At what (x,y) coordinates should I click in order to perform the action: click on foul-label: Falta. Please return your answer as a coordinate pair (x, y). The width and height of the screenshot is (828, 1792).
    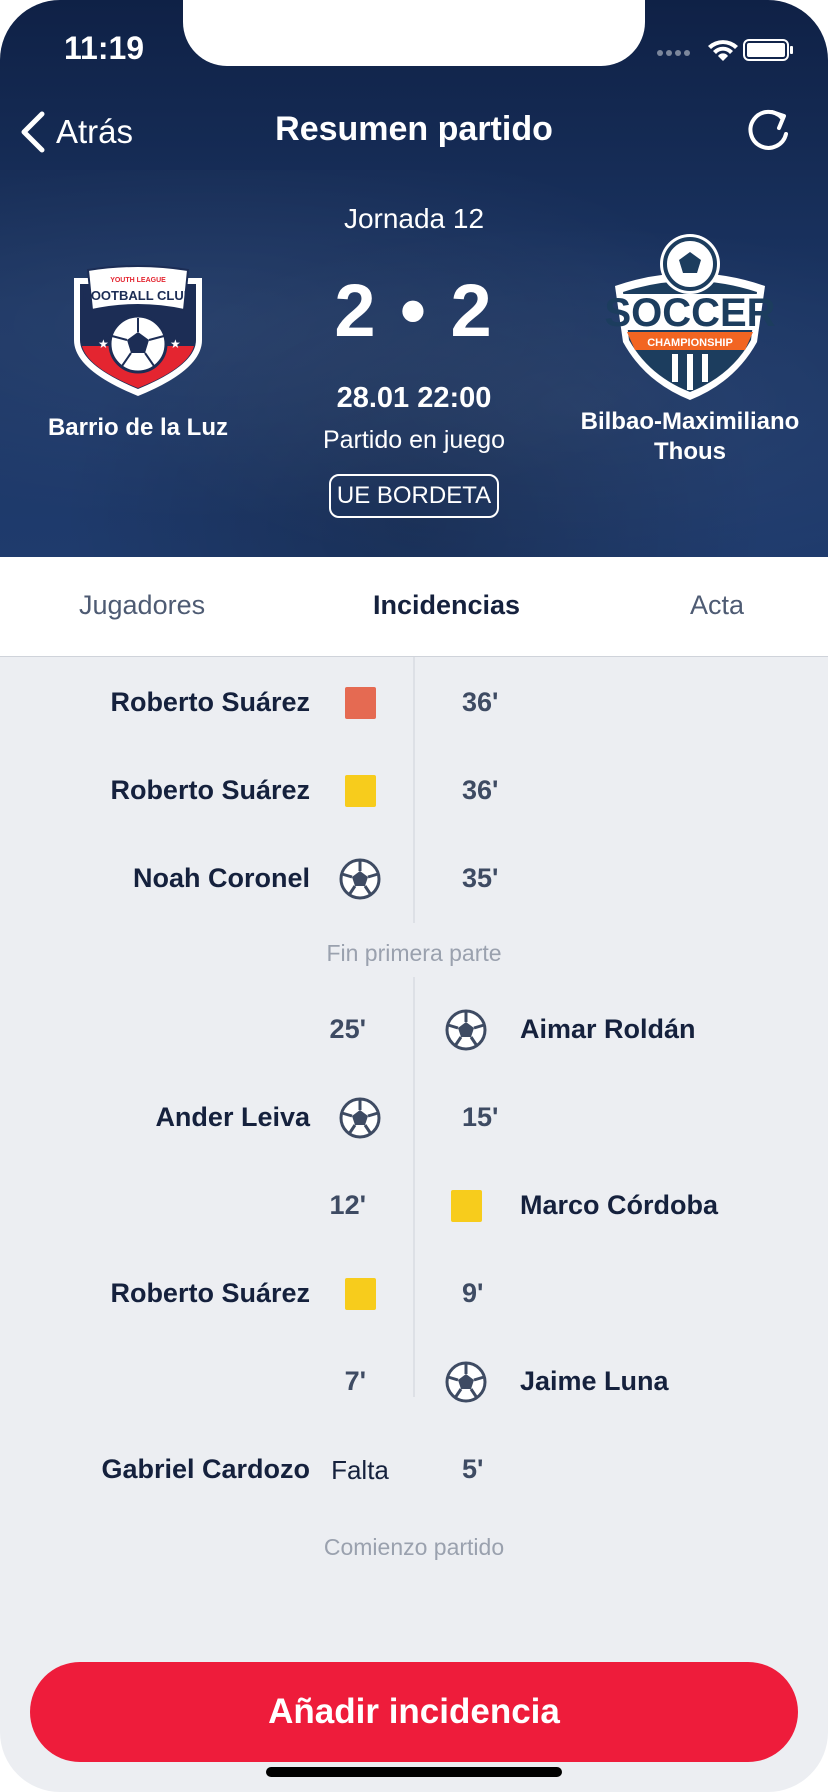
    Looking at the image, I should click on (360, 1470).